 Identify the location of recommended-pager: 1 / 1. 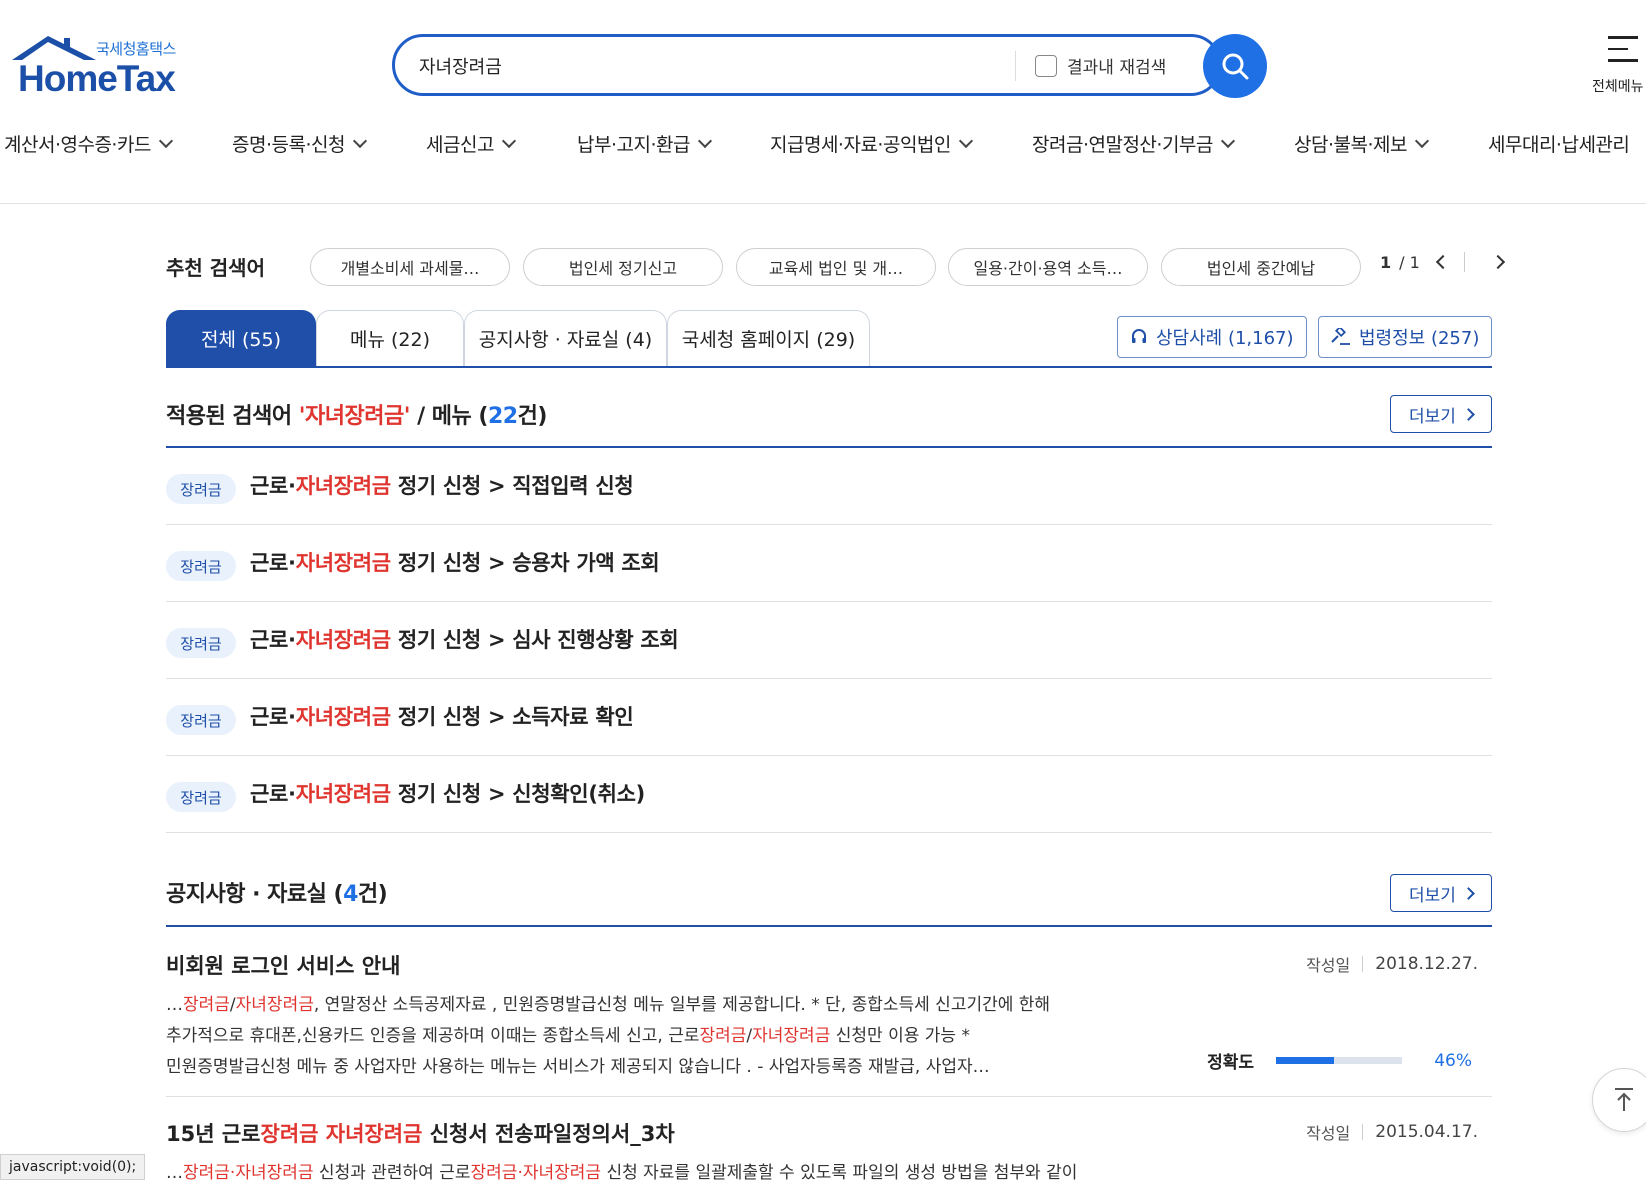
(1442, 262).